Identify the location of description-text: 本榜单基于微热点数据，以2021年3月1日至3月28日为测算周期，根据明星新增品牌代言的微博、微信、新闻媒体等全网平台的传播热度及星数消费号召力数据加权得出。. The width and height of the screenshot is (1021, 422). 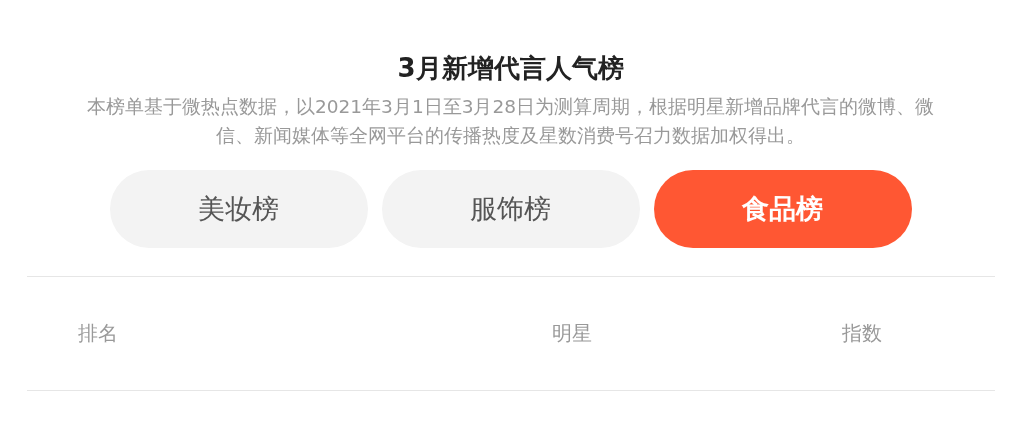
(510, 121).